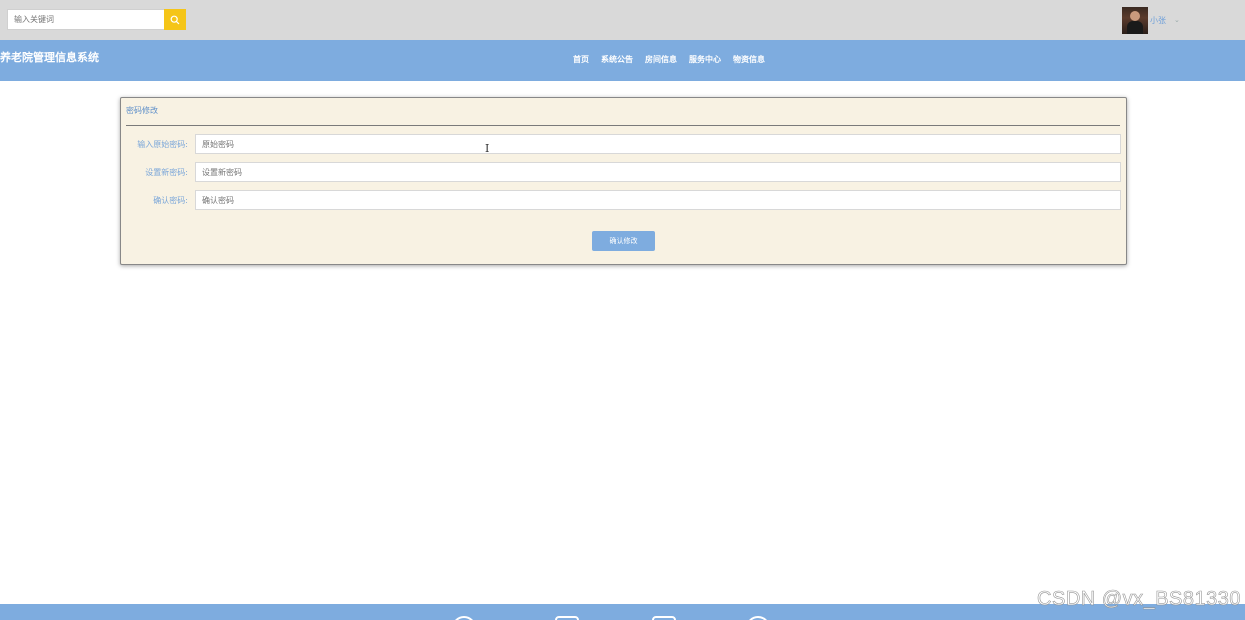 Image resolution: width=1245 pixels, height=620 pixels. Describe the element at coordinates (1135, 20) in the screenshot. I see `avatar` at that location.